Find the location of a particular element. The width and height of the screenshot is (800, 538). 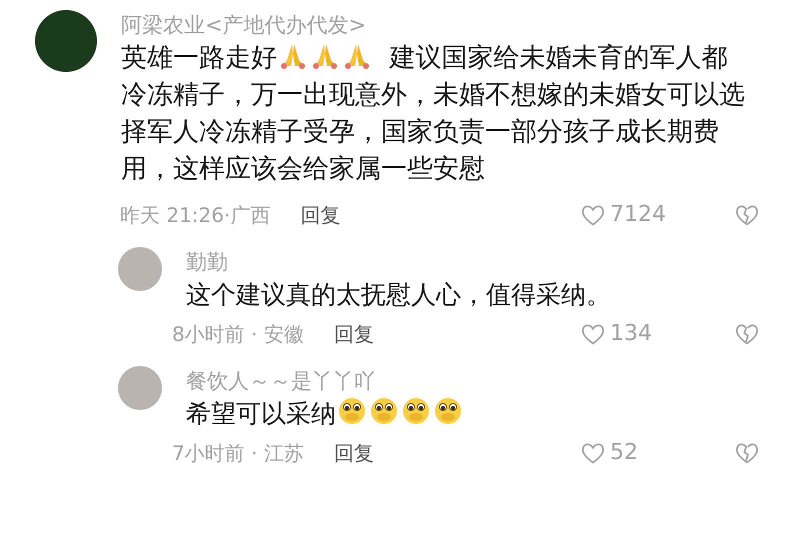

comment-text: 希望可以采纳 is located at coordinates (471, 414).